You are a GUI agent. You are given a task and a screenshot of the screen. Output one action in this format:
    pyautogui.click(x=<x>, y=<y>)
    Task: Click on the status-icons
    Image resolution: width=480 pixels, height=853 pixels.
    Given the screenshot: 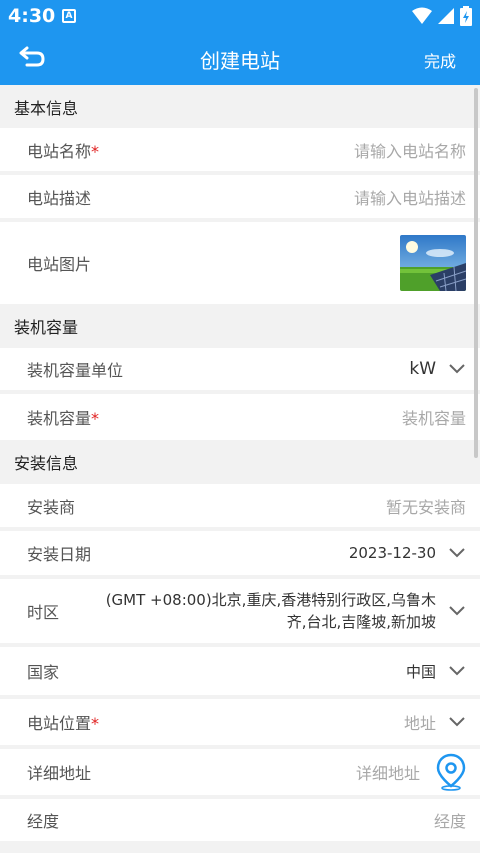 What is the action you would take?
    pyautogui.click(x=442, y=16)
    